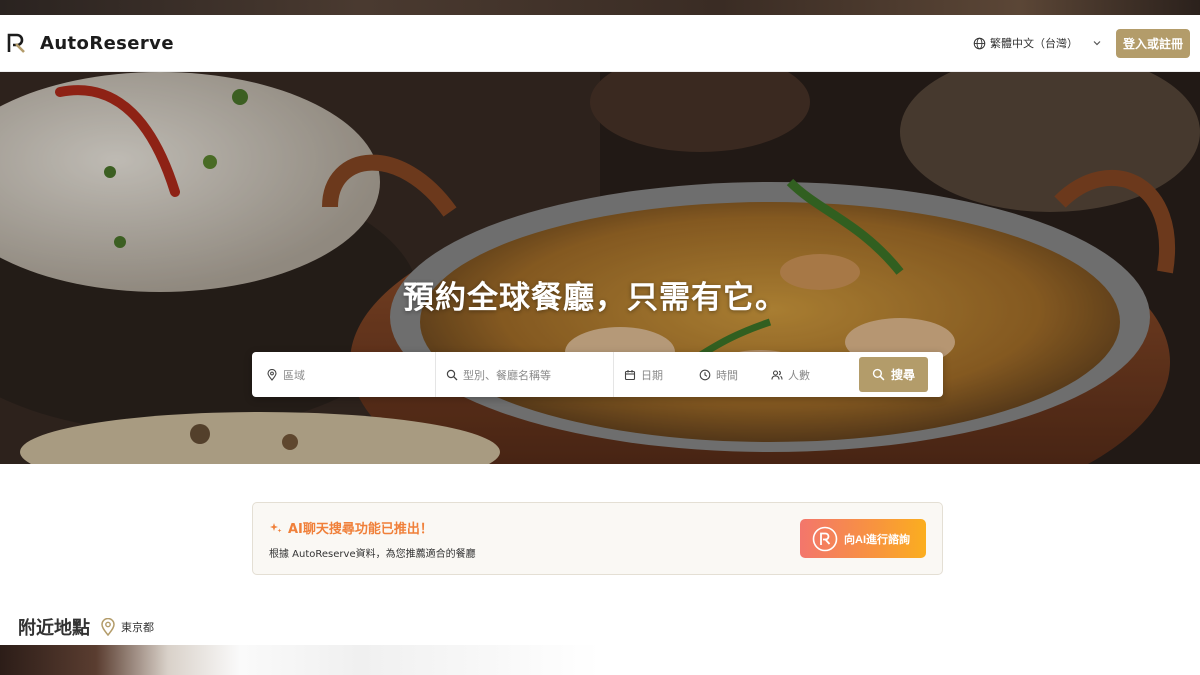 The height and width of the screenshot is (675, 1200). I want to click on genre-field: 型別、餐廳名稱等, so click(525, 374).